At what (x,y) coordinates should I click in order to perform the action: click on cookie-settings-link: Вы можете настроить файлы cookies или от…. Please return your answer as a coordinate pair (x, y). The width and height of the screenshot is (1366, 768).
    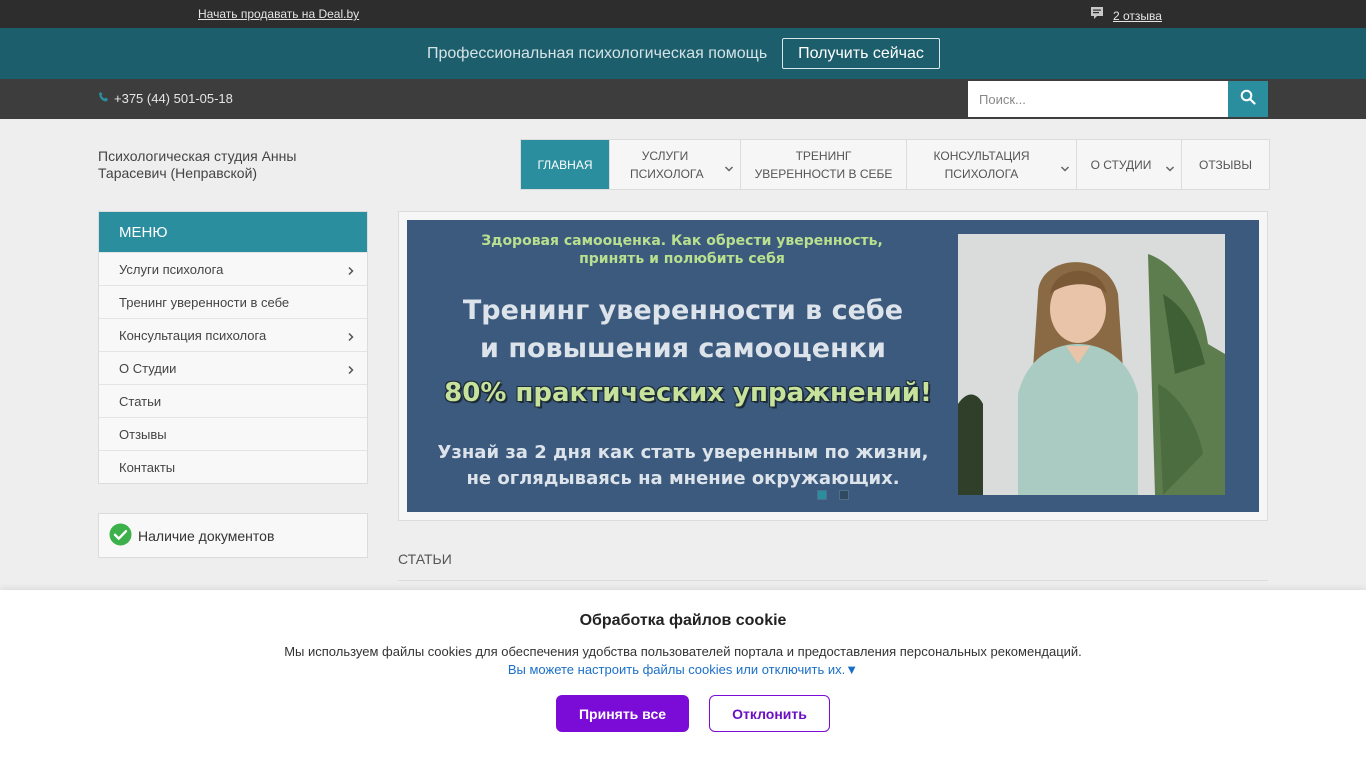
    Looking at the image, I should click on (683, 669).